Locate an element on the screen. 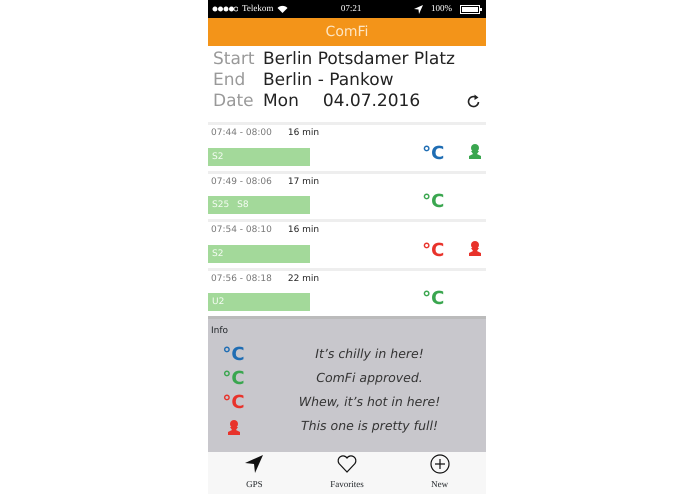  connection-duration: 17 min is located at coordinates (304, 182).